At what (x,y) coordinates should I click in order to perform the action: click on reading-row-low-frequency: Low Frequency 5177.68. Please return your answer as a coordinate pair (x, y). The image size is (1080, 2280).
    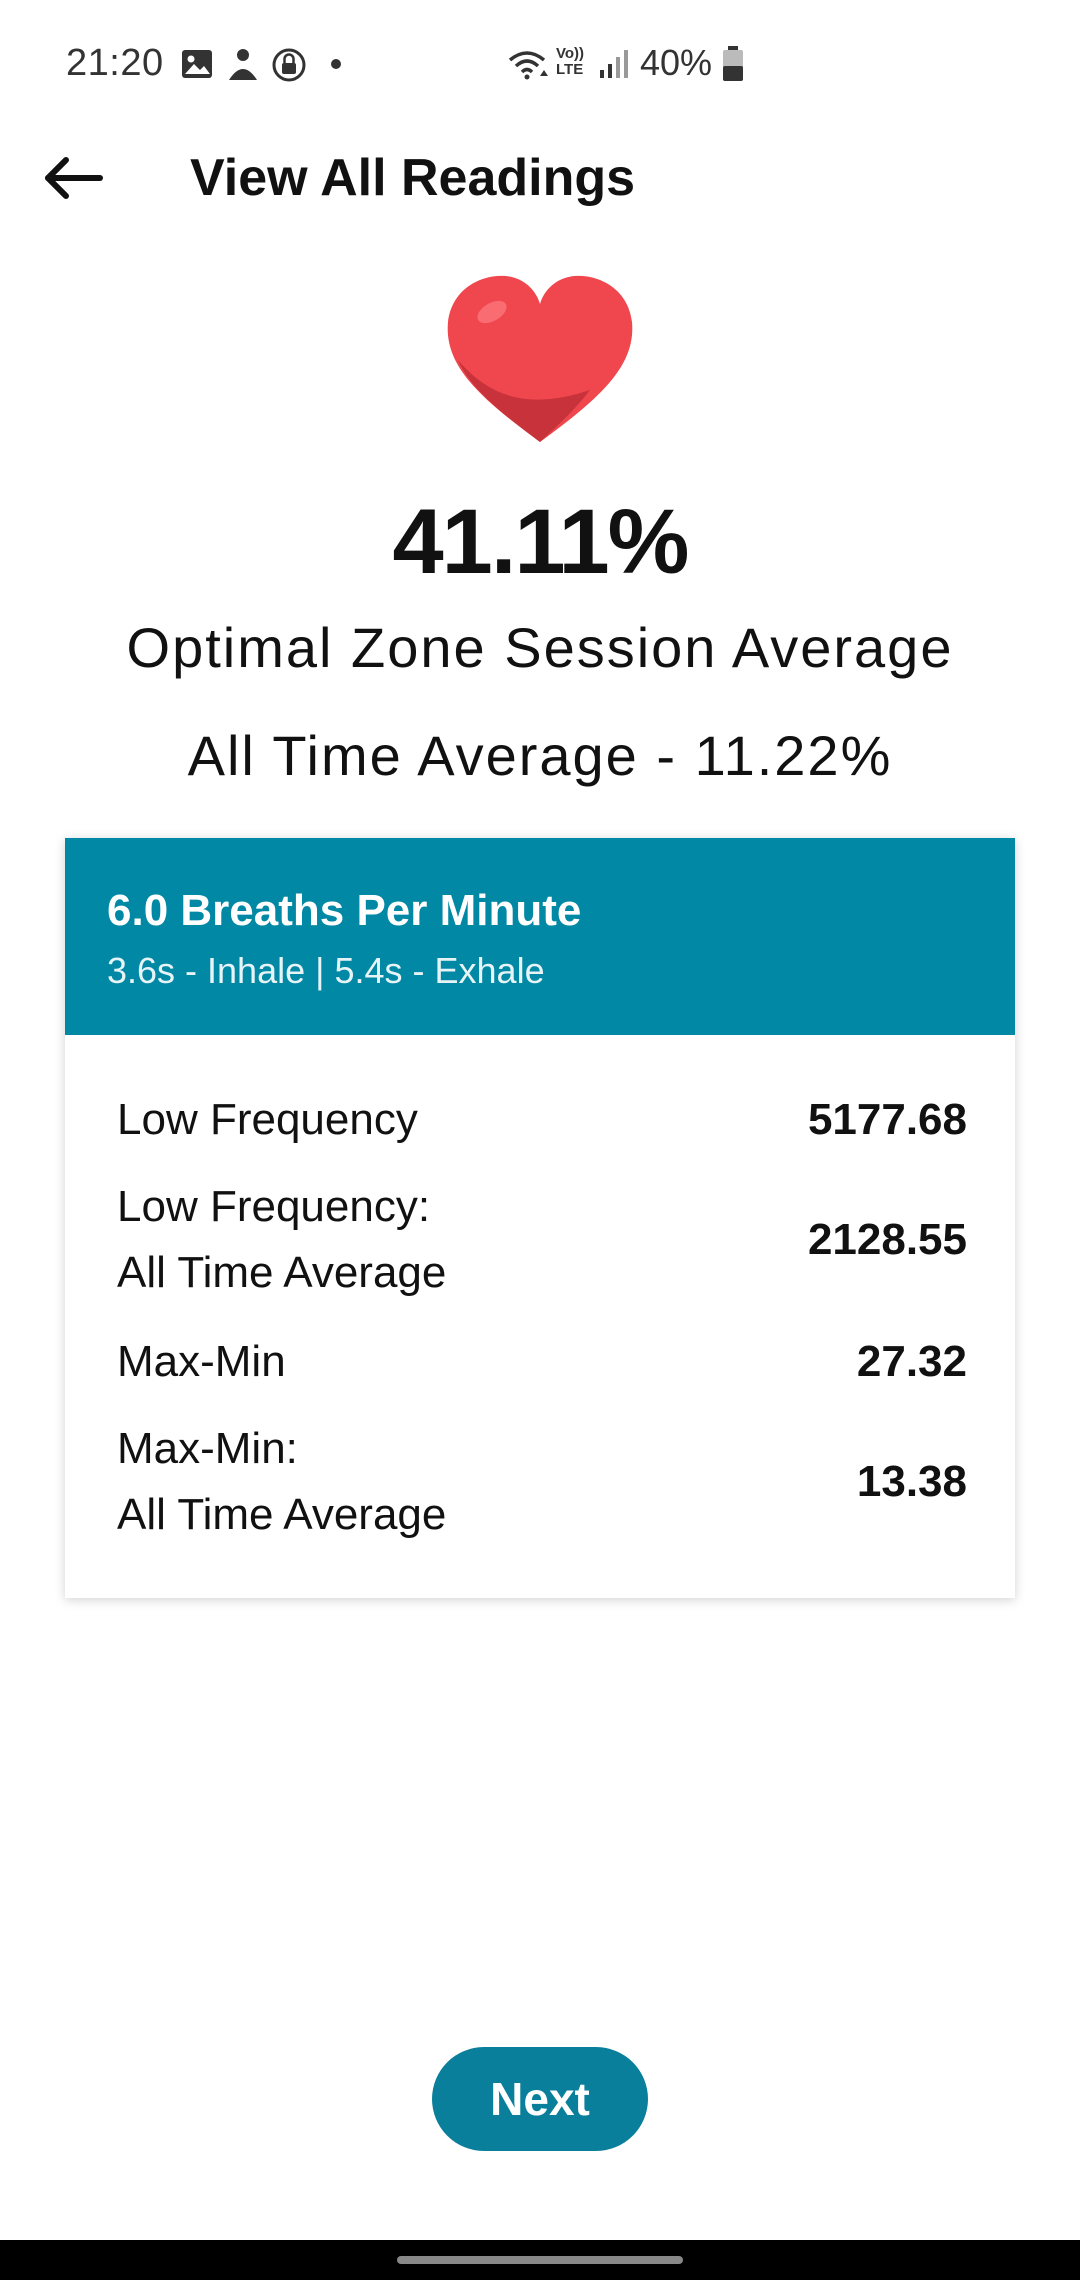
    Looking at the image, I should click on (542, 1120).